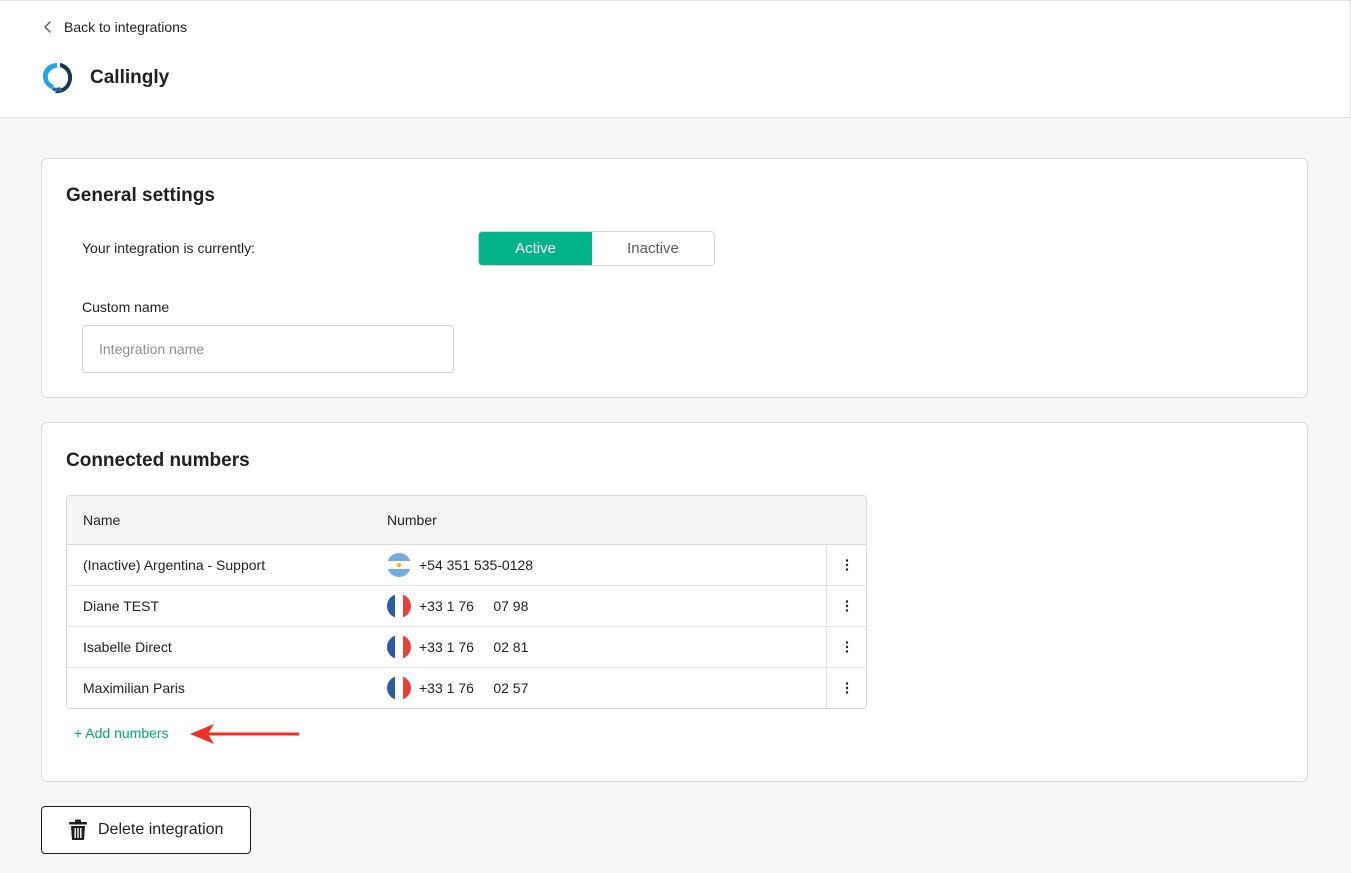 Image resolution: width=1351 pixels, height=873 pixels. I want to click on status-label: Your integration is currently:, so click(169, 248).